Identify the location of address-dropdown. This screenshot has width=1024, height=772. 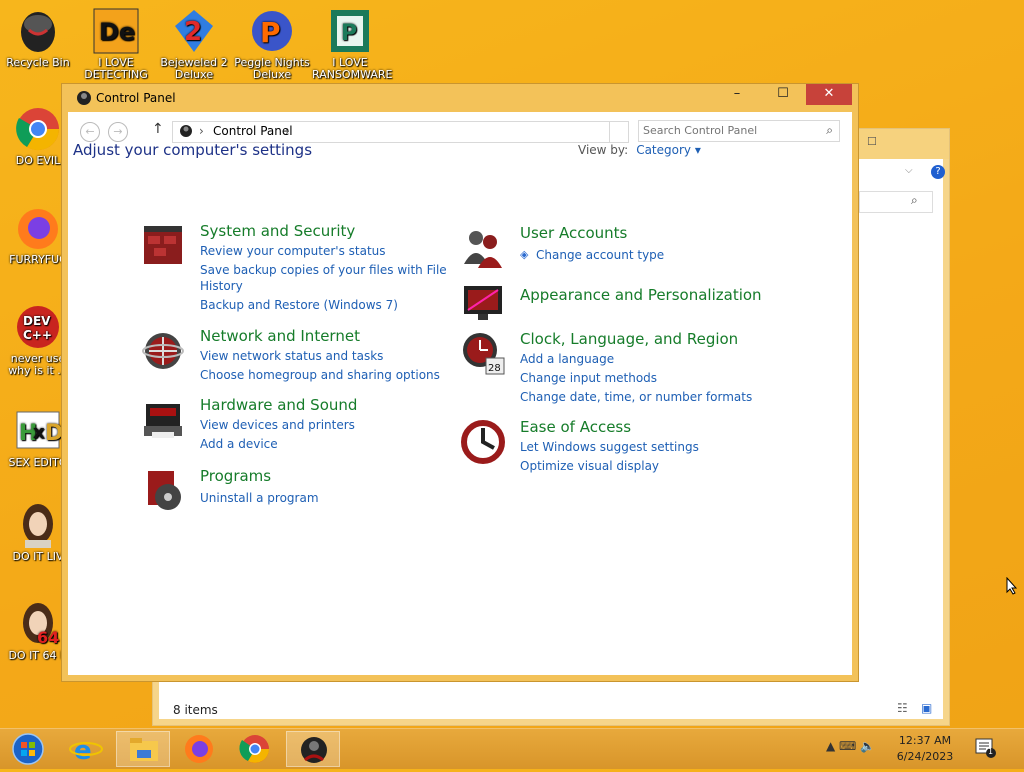
(618, 132).